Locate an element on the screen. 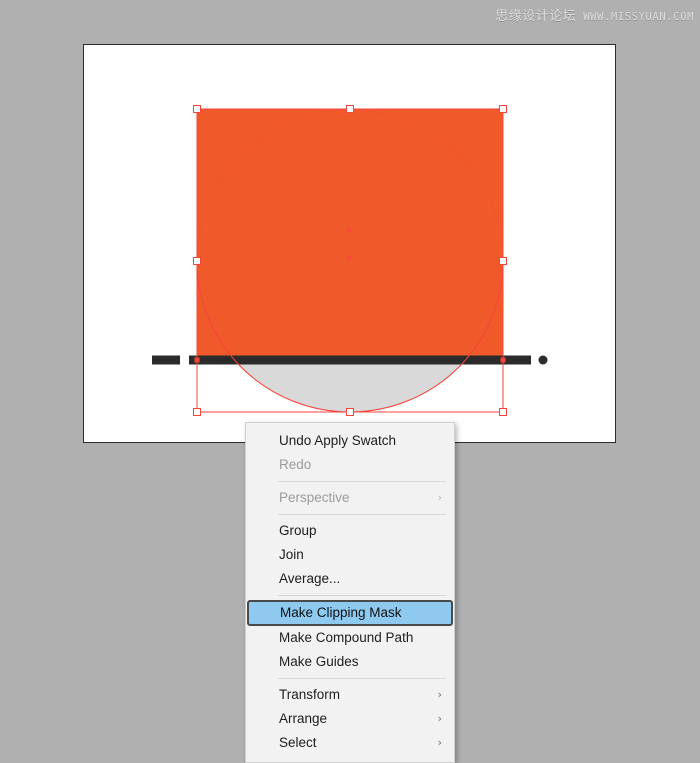 This screenshot has height=763, width=700. menu-item-label: Join is located at coordinates (291, 554).